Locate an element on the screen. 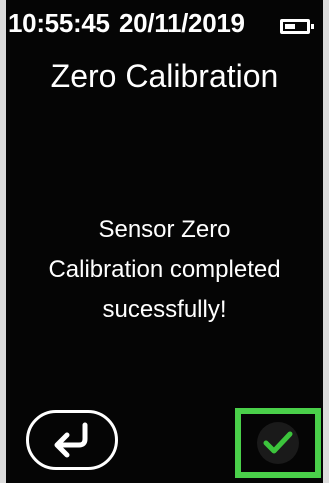 This screenshot has height=483, width=329. battery-level is located at coordinates (290, 26).